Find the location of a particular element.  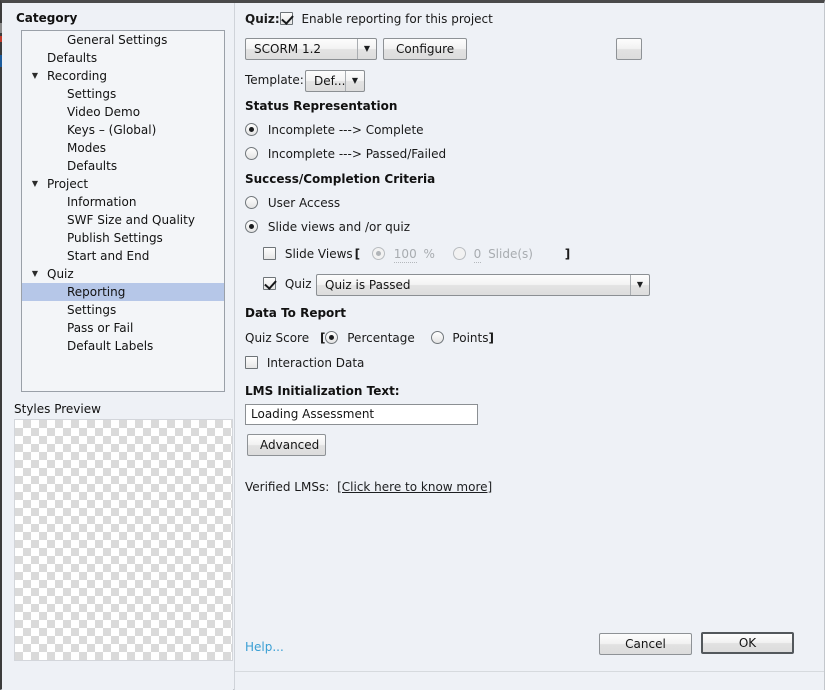

sidebar-item-label: Default Labels is located at coordinates (110, 346).